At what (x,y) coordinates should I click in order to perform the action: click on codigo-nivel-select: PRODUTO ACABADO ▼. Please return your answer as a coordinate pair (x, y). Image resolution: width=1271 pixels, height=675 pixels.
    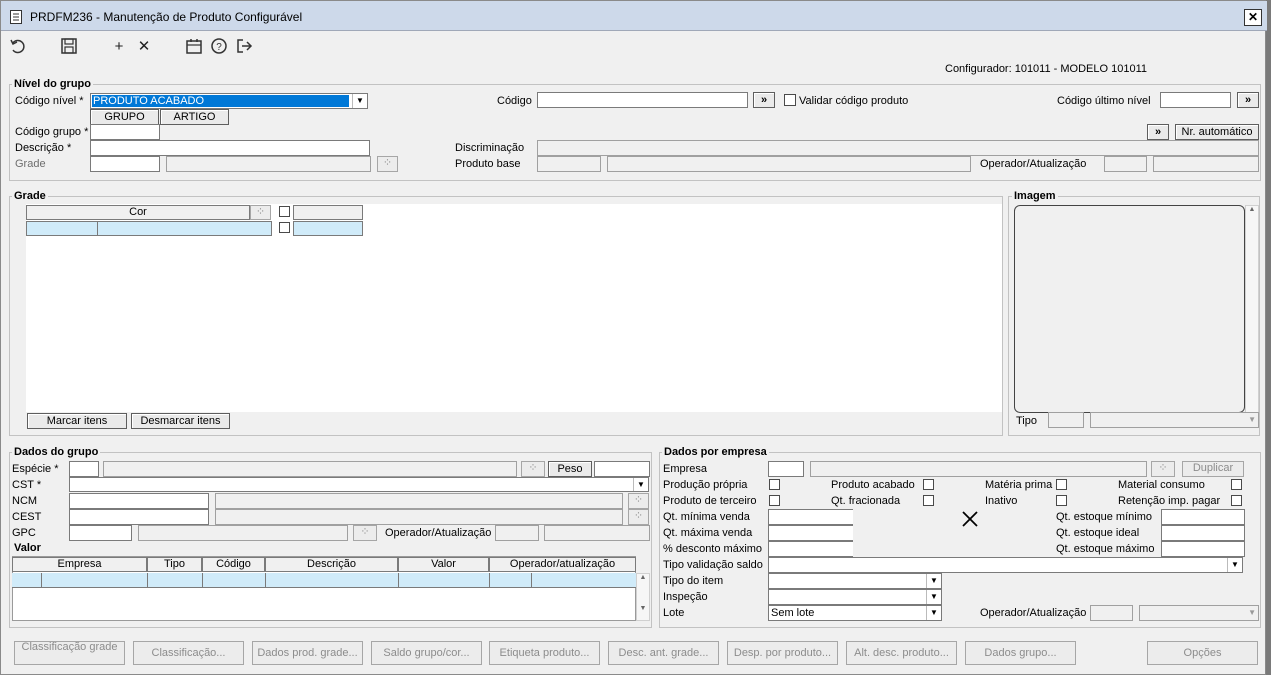
    Looking at the image, I should click on (229, 101).